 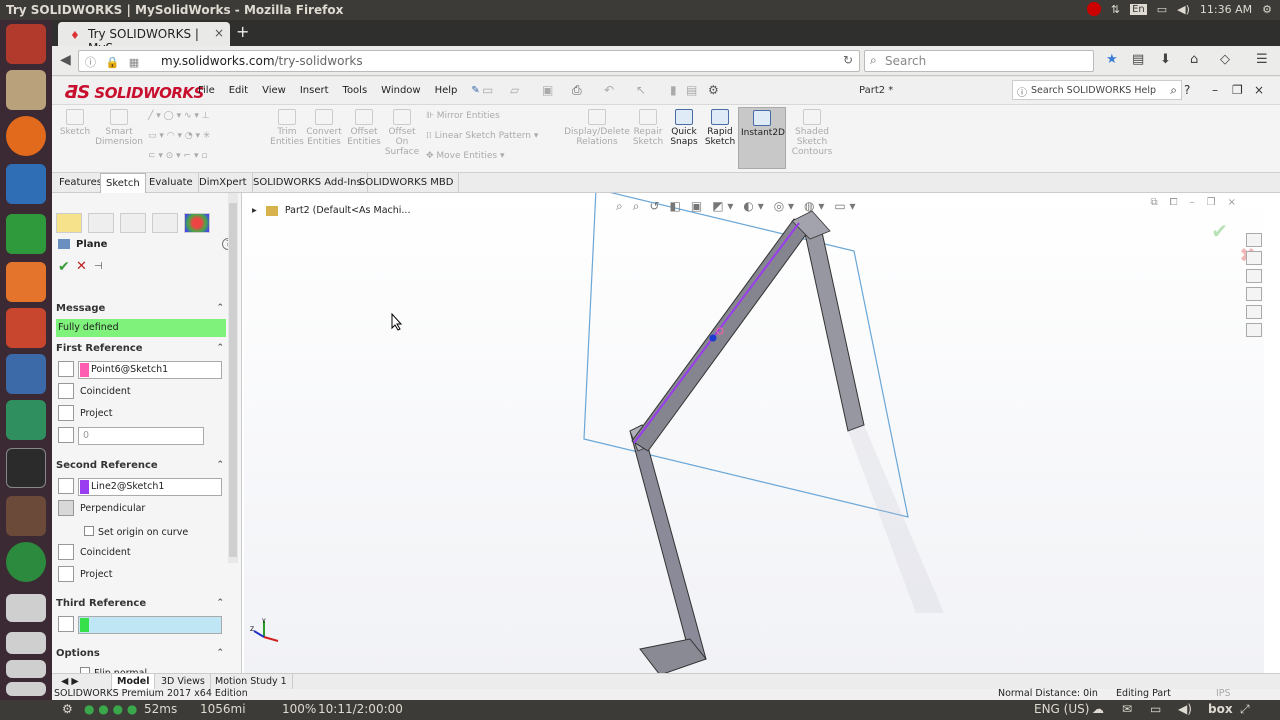 I want to click on new-document-icon: ▭, so click(x=487, y=90).